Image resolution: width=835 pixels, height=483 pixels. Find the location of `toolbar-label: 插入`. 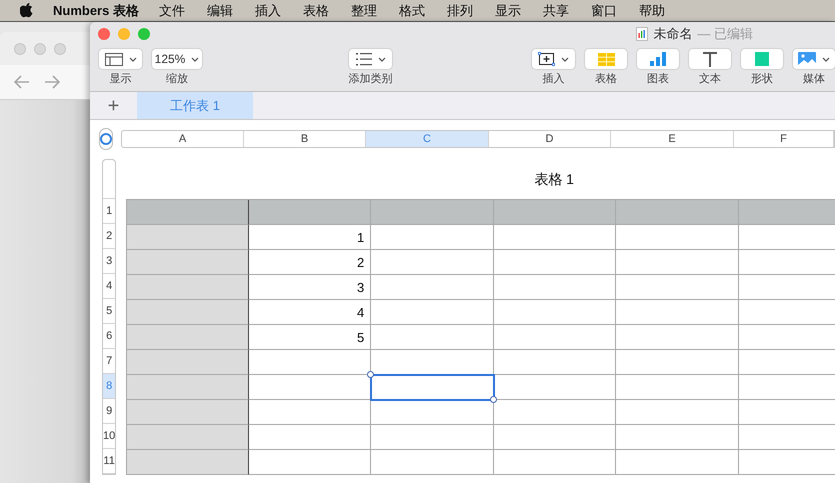

toolbar-label: 插入 is located at coordinates (553, 79).